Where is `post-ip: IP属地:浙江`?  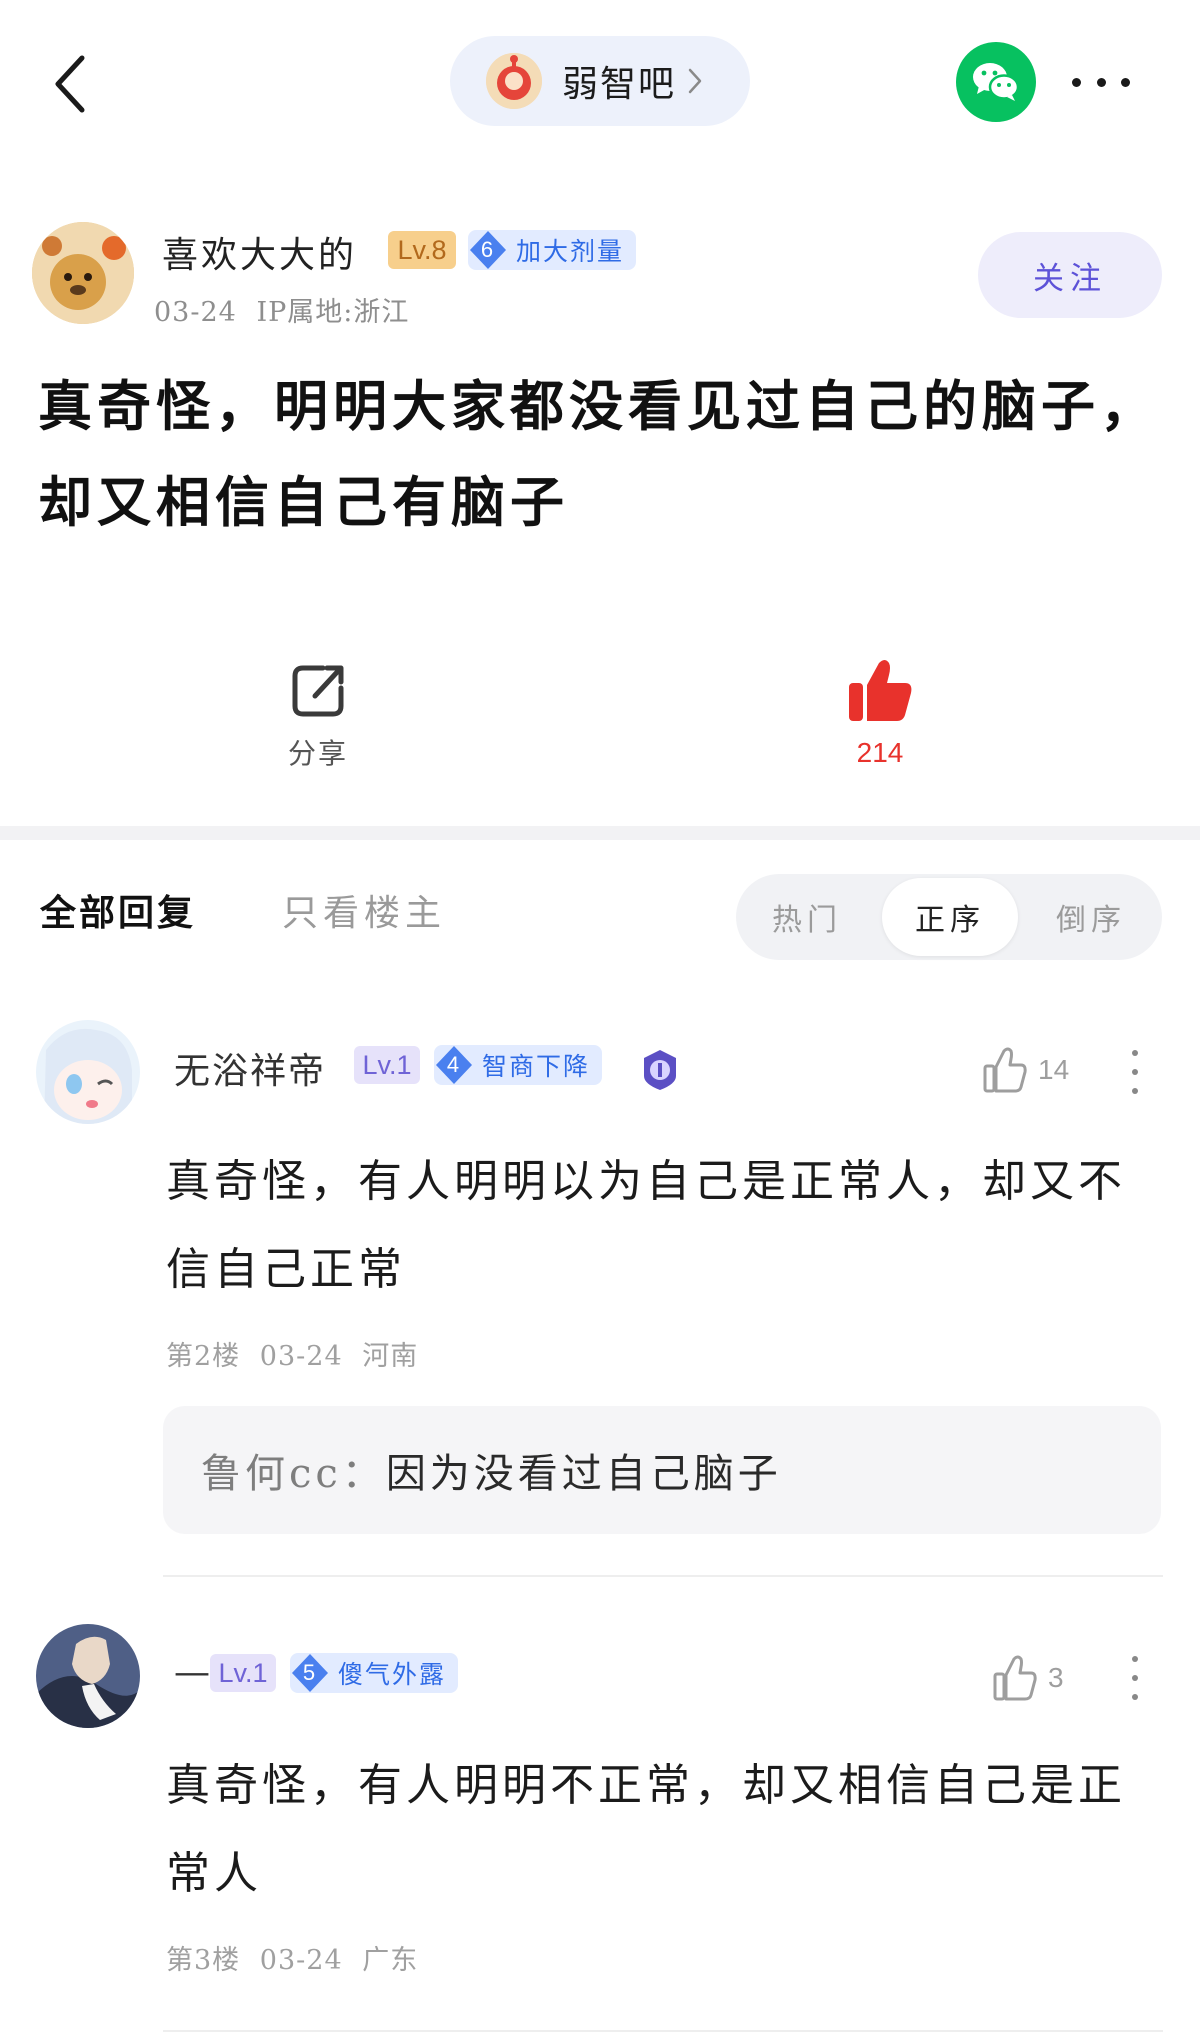 post-ip: IP属地:浙江 is located at coordinates (333, 312).